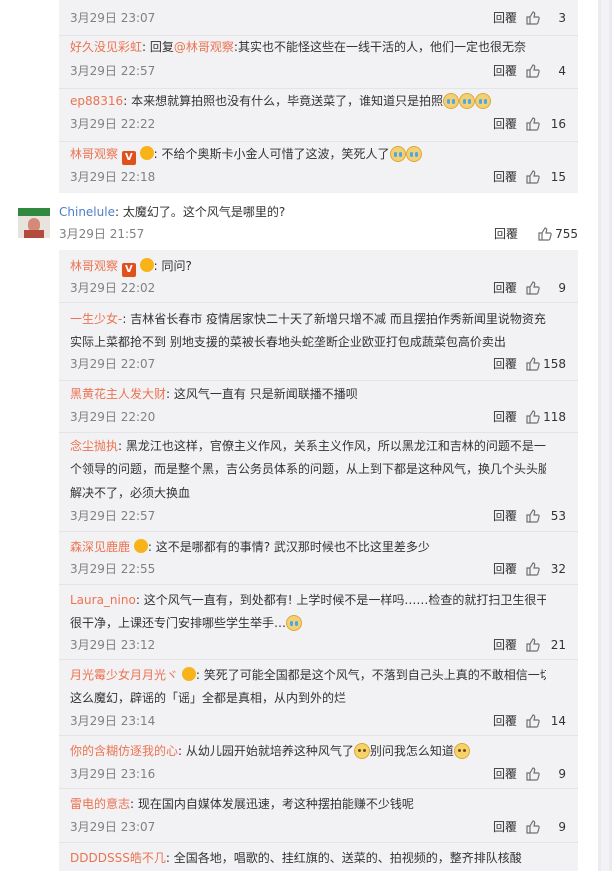  What do you see at coordinates (374, 675) in the screenshot?
I see `reply-text: 笑死了可能全国都是这个风气，不落到自己头上真的不敢相信一切` at bounding box center [374, 675].